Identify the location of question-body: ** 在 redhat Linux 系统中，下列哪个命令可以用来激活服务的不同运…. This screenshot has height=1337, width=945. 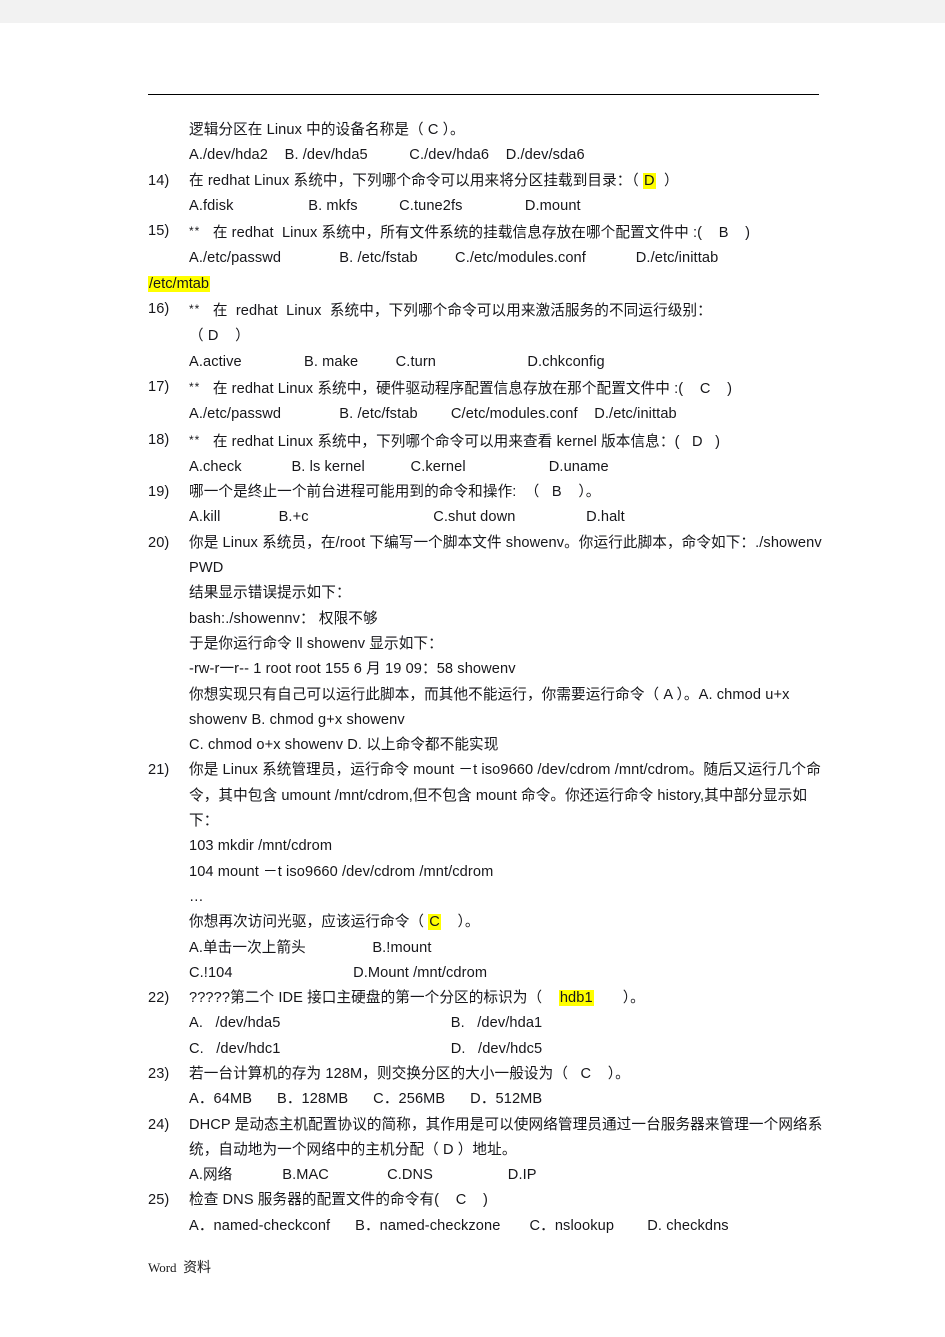
(506, 336).